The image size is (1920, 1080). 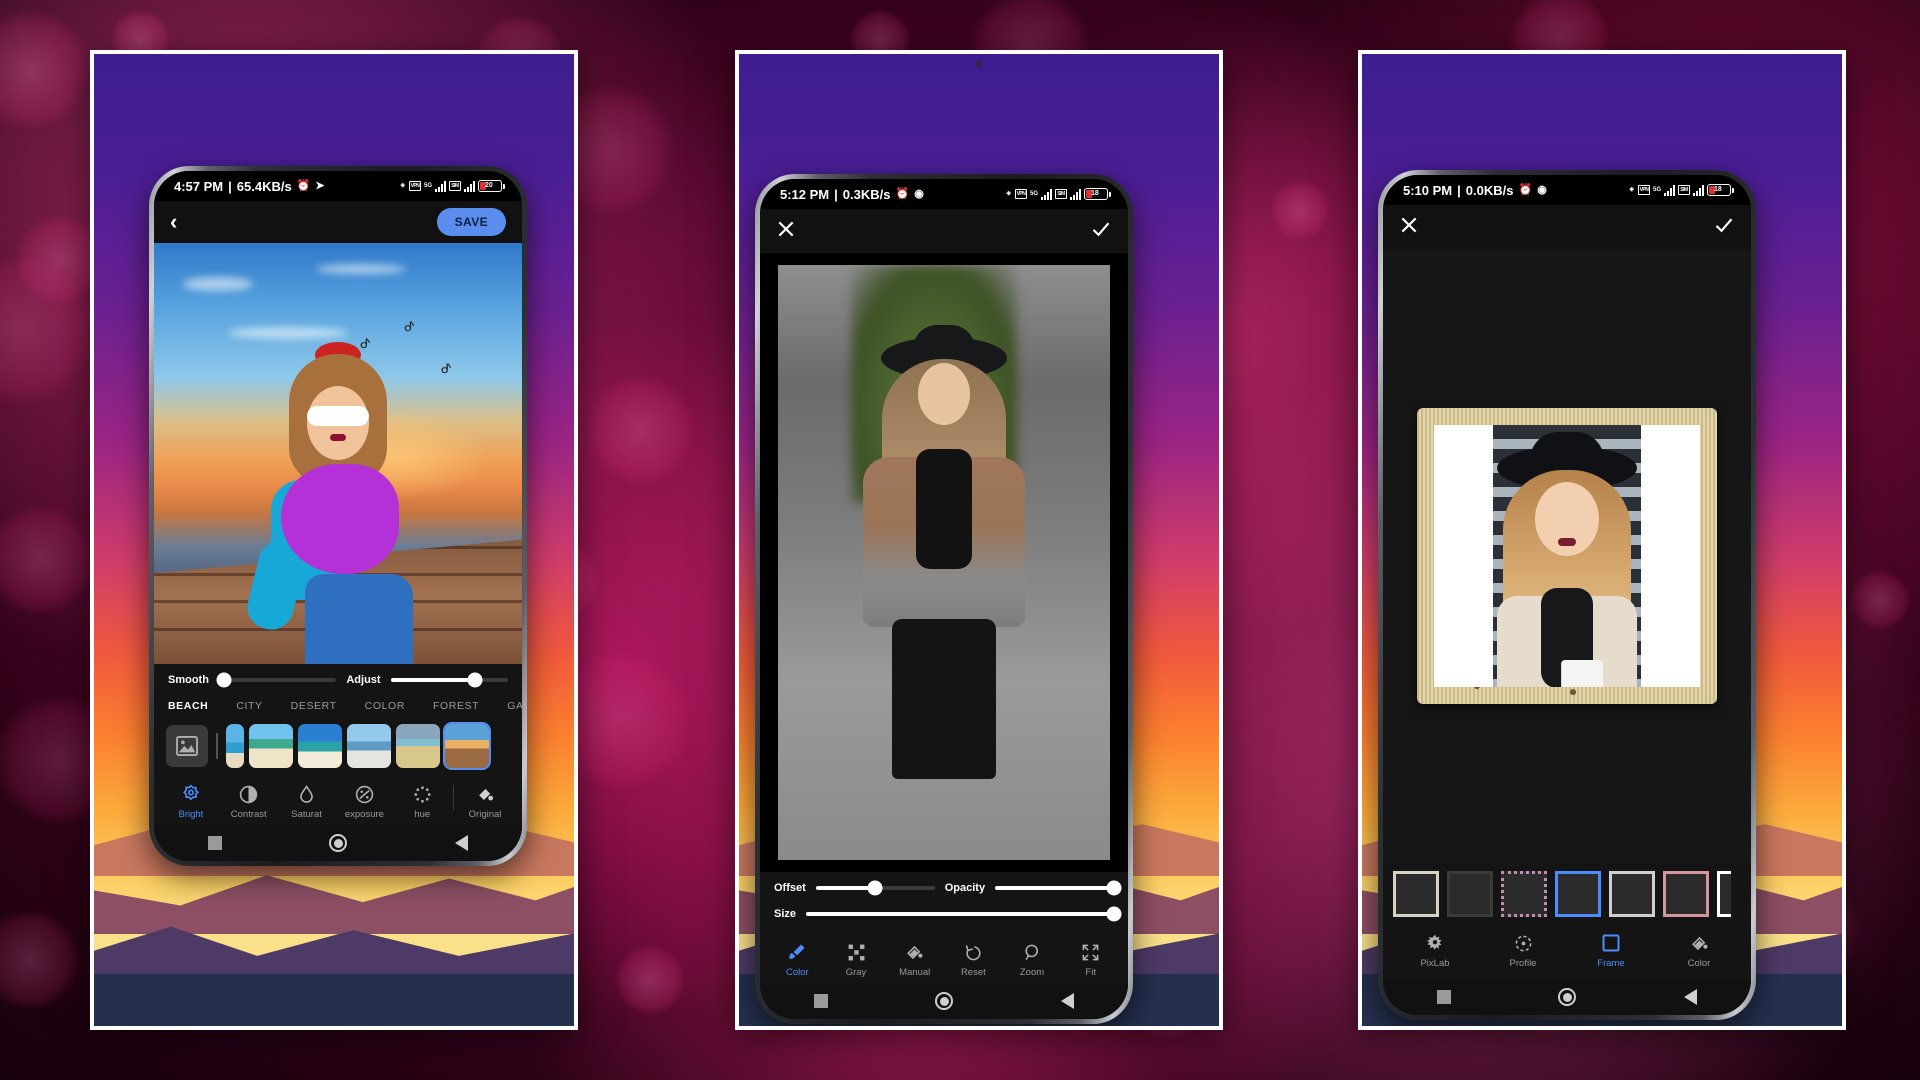 What do you see at coordinates (414, 186) in the screenshot?
I see `vpn-icon: VPN` at bounding box center [414, 186].